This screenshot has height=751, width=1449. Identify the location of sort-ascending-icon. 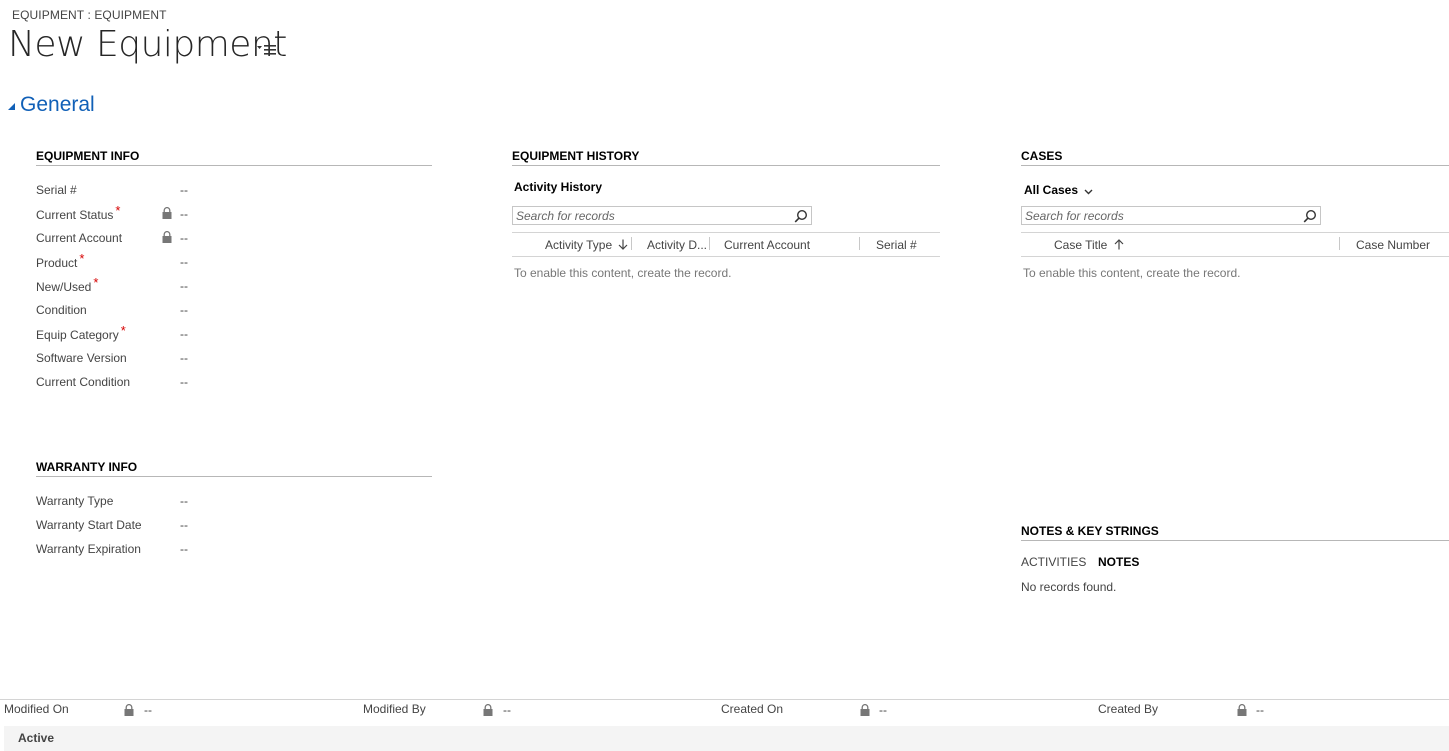
(1119, 244).